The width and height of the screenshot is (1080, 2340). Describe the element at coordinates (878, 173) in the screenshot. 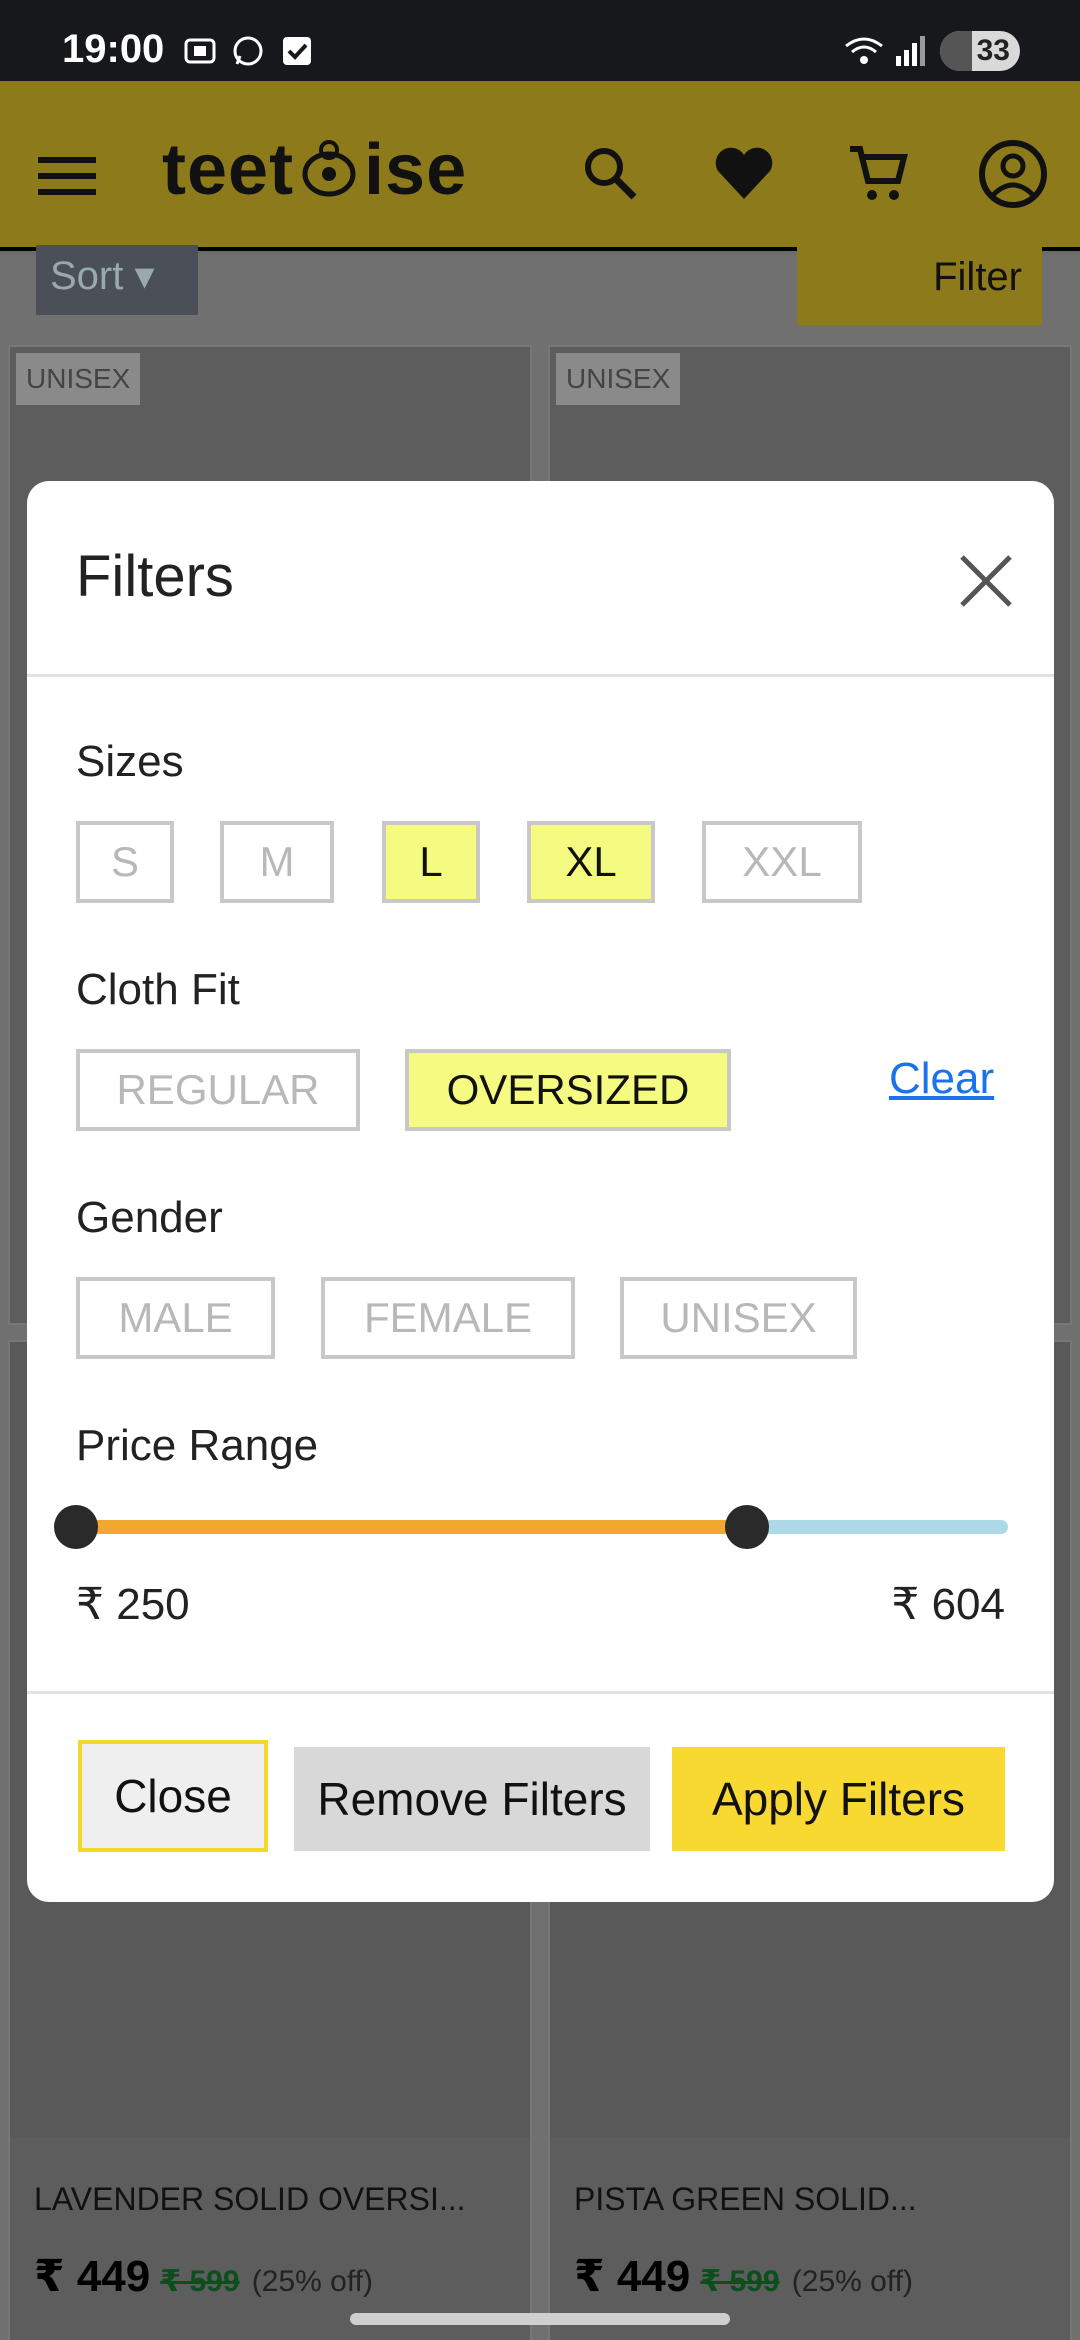

I see `cart-icon` at that location.